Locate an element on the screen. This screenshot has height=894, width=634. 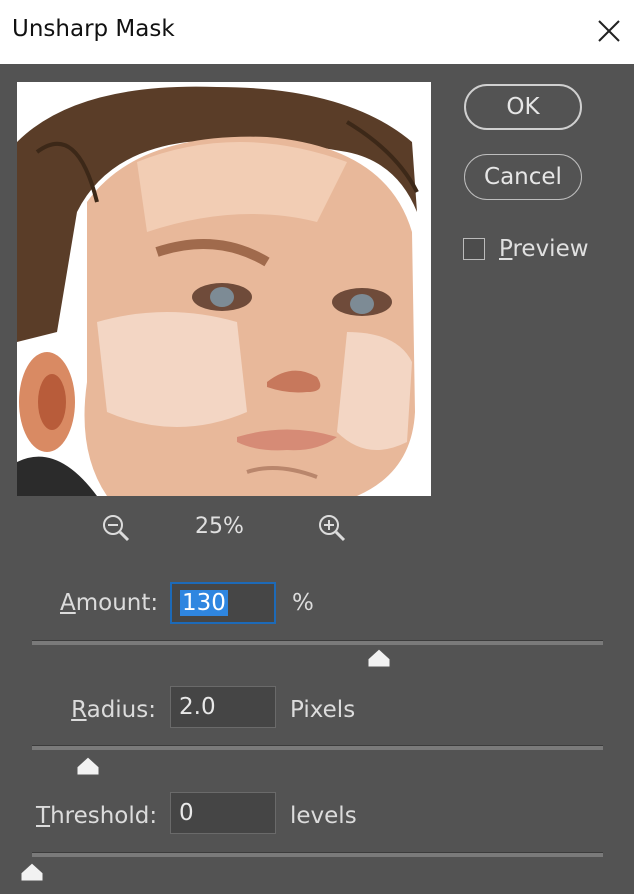
amount-value: 130 is located at coordinates (204, 603).